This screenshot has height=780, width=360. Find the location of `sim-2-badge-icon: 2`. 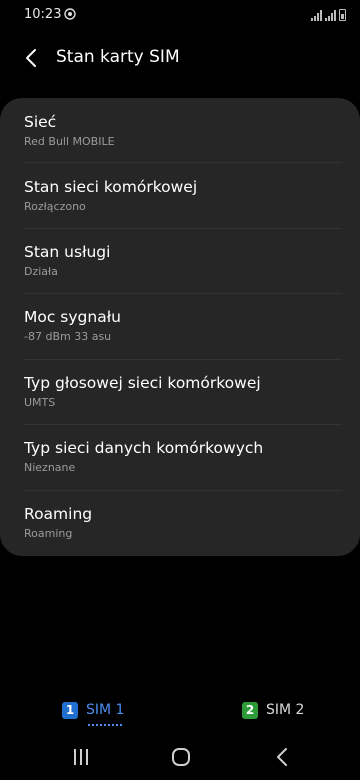

sim-2-badge-icon: 2 is located at coordinates (250, 710).